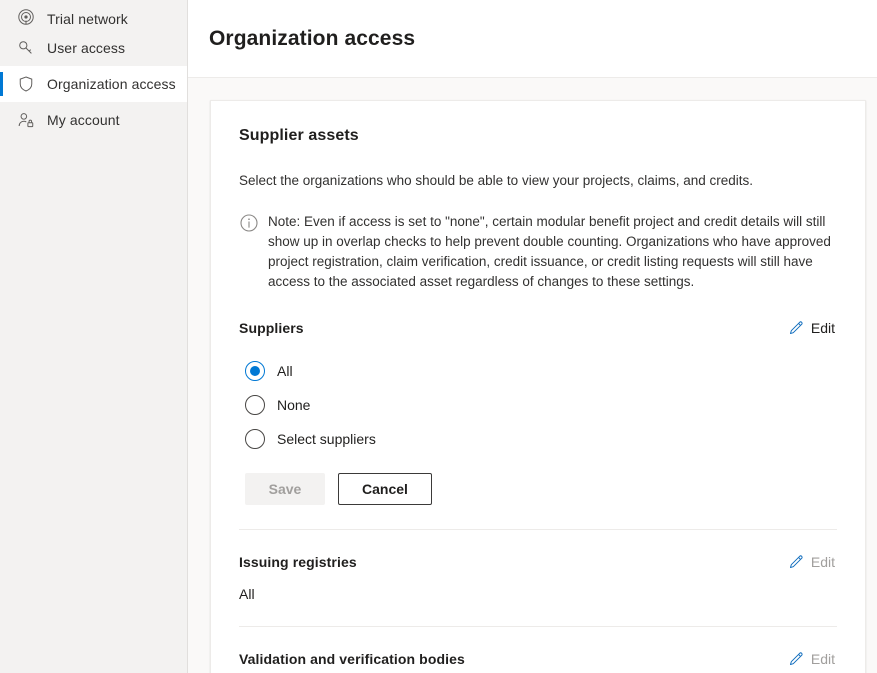 This screenshot has width=877, height=673. What do you see at coordinates (538, 328) in the screenshot?
I see `suppliers-section-header: Suppliers Edit` at bounding box center [538, 328].